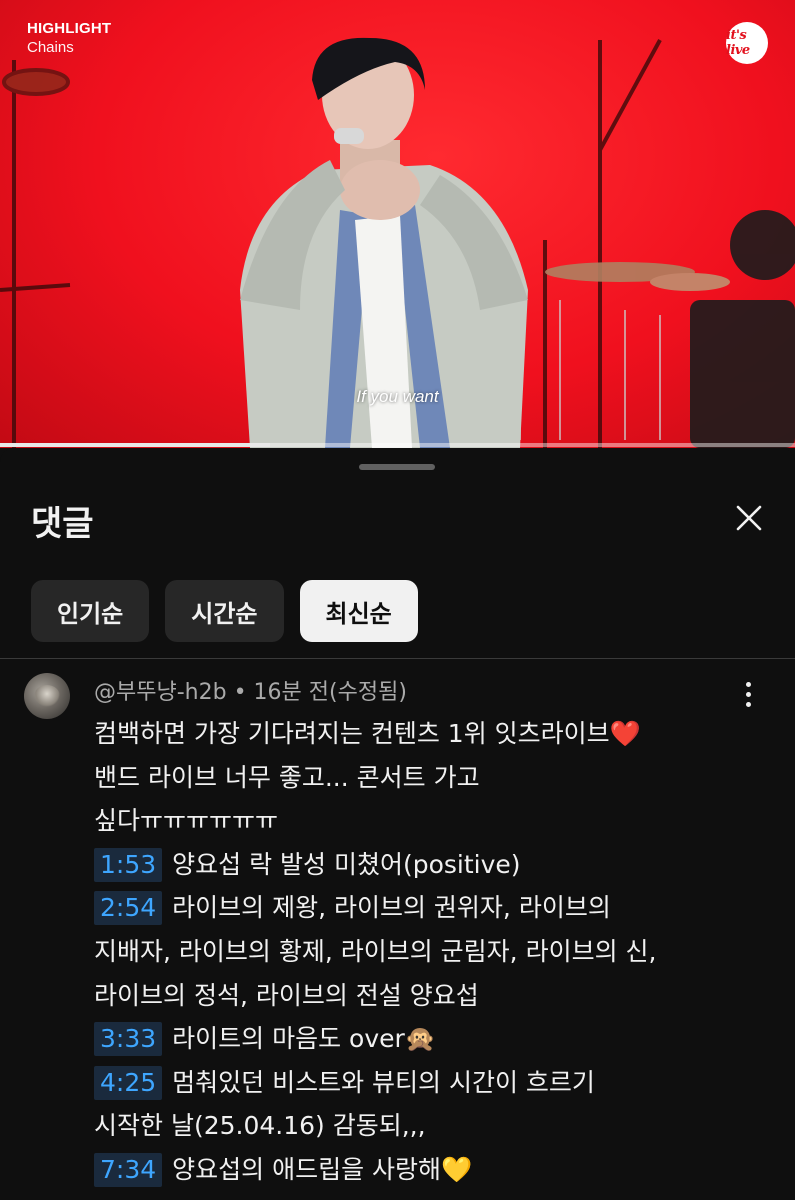  I want to click on comment-time: 16분 전(수정됨), so click(330, 692).